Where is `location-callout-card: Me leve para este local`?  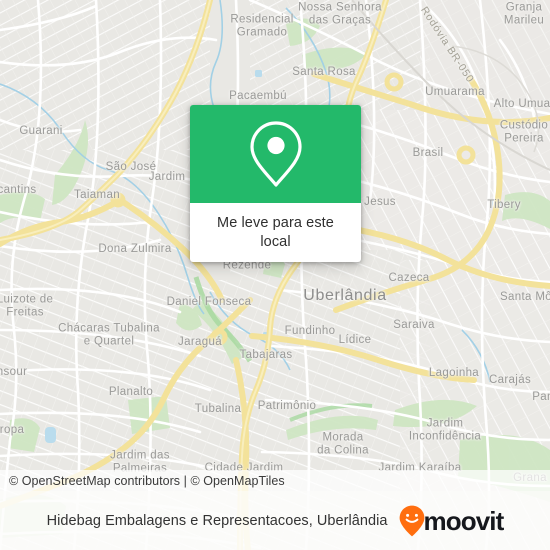
location-callout-card: Me leve para este local is located at coordinates (275, 183).